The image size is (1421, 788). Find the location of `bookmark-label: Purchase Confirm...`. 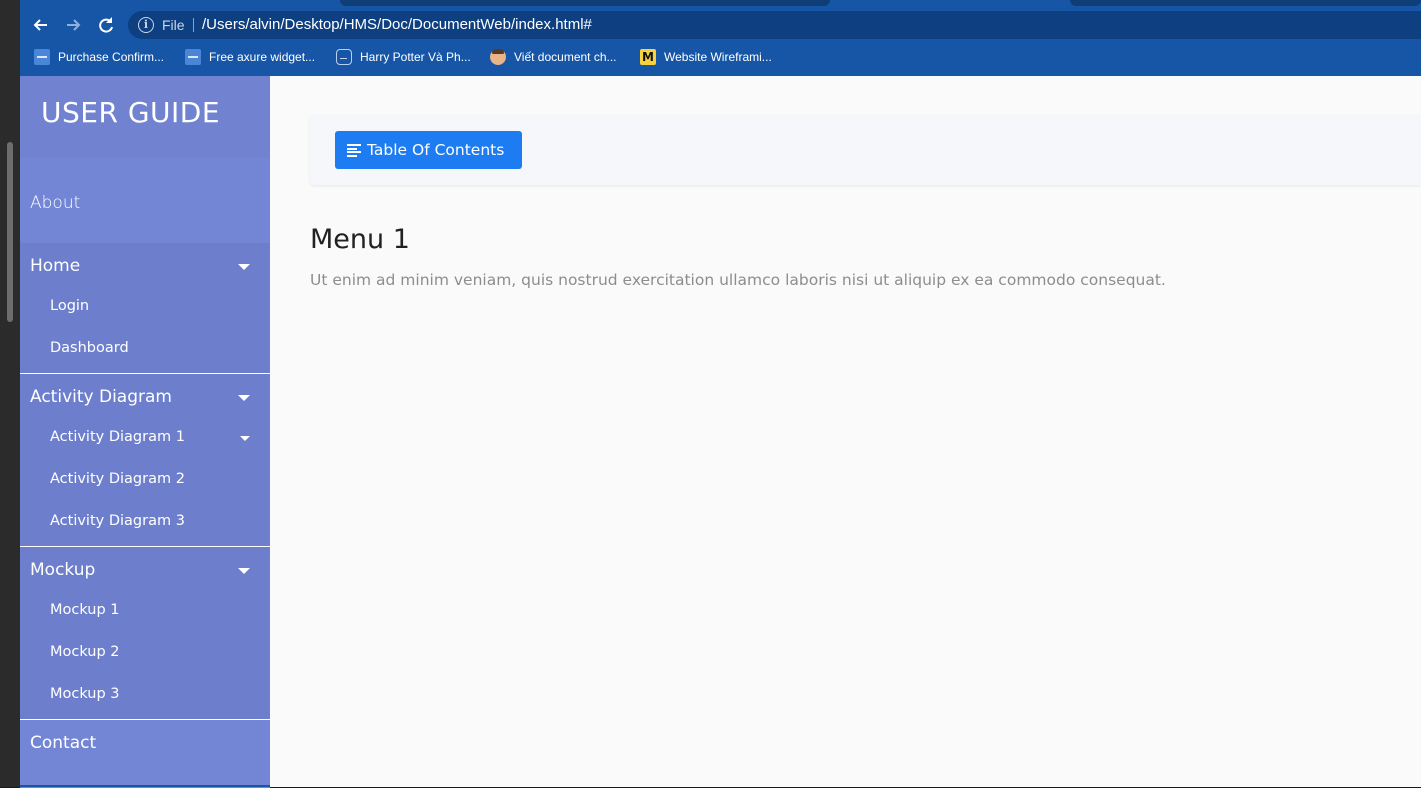

bookmark-label: Purchase Confirm... is located at coordinates (111, 57).